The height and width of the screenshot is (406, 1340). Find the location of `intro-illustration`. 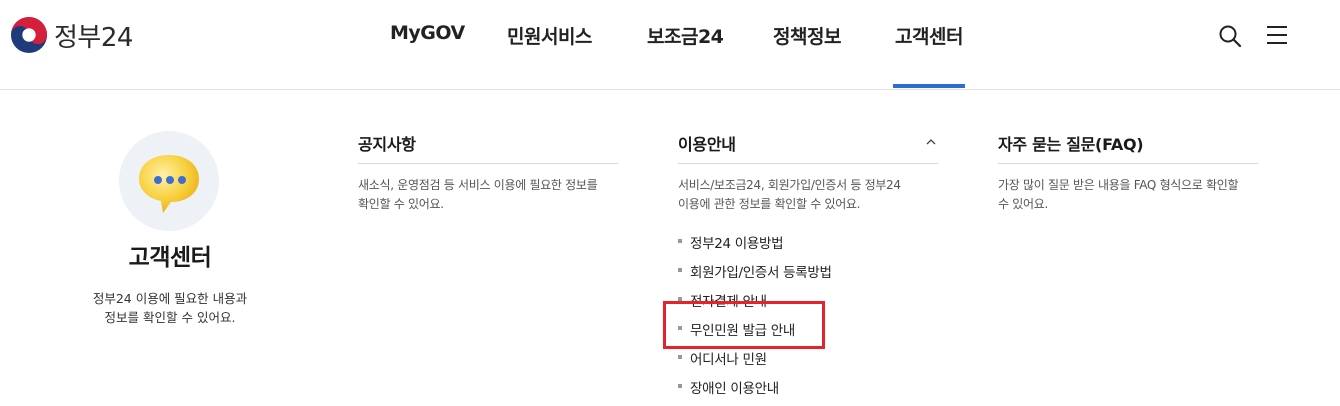

intro-illustration is located at coordinates (169, 181).